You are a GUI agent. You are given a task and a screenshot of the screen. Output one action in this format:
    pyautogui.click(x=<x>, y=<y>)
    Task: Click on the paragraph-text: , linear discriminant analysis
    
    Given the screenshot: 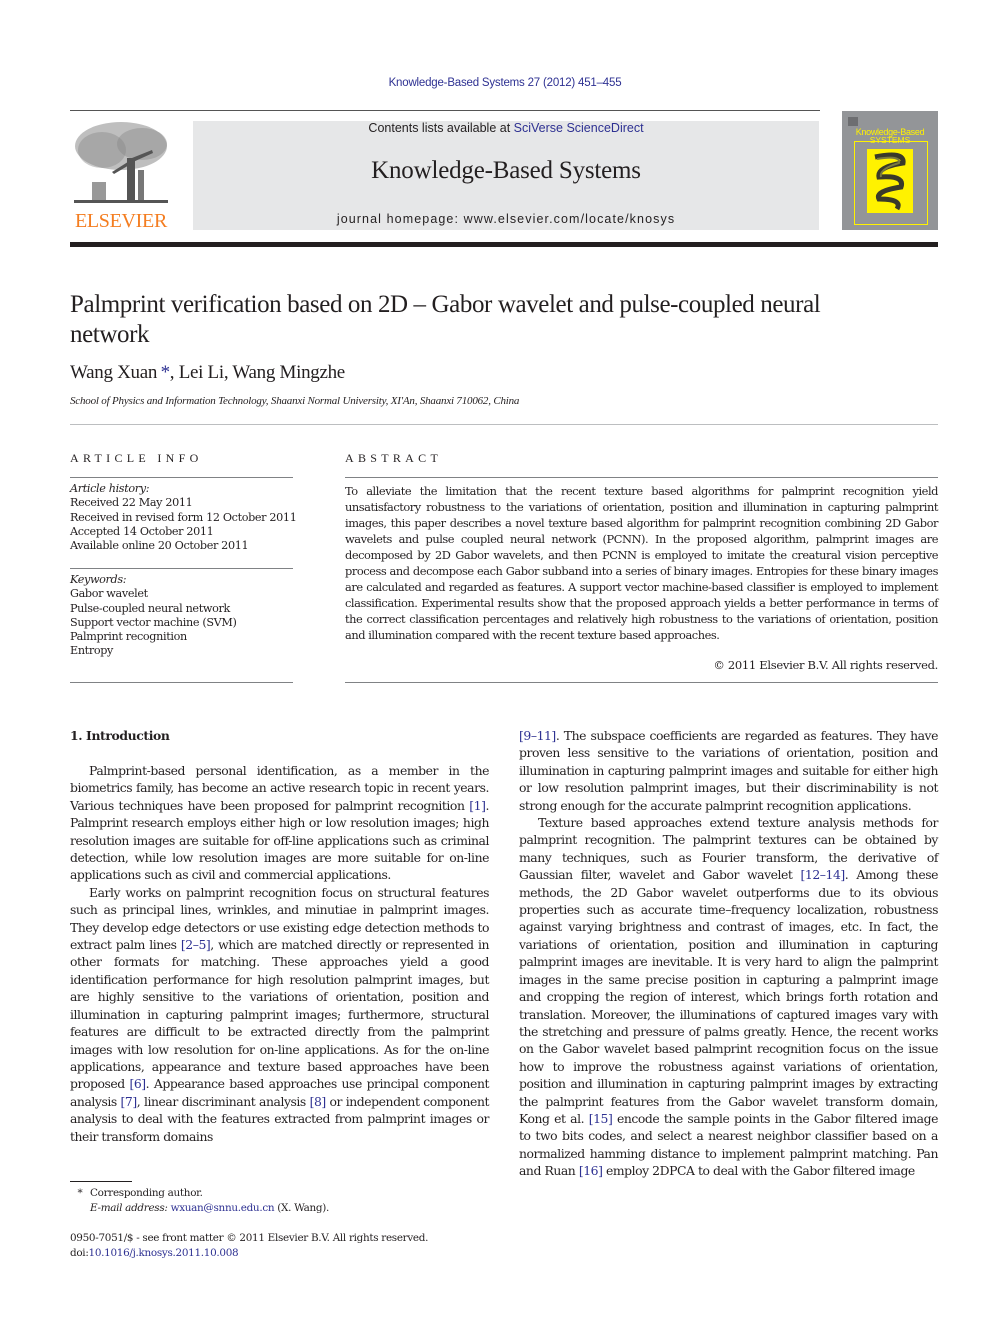 What is the action you would take?
    pyautogui.click(x=223, y=1101)
    